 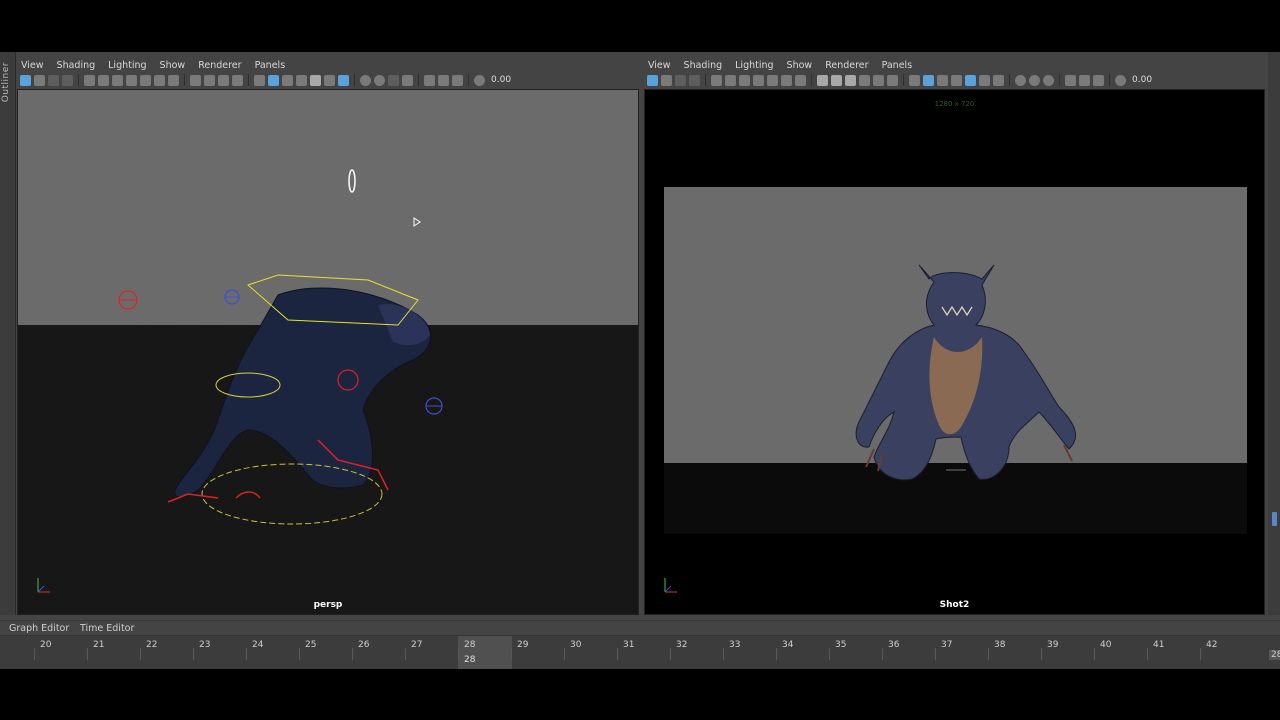 What do you see at coordinates (1274, 655) in the screenshot?
I see `end-frame-field: 28` at bounding box center [1274, 655].